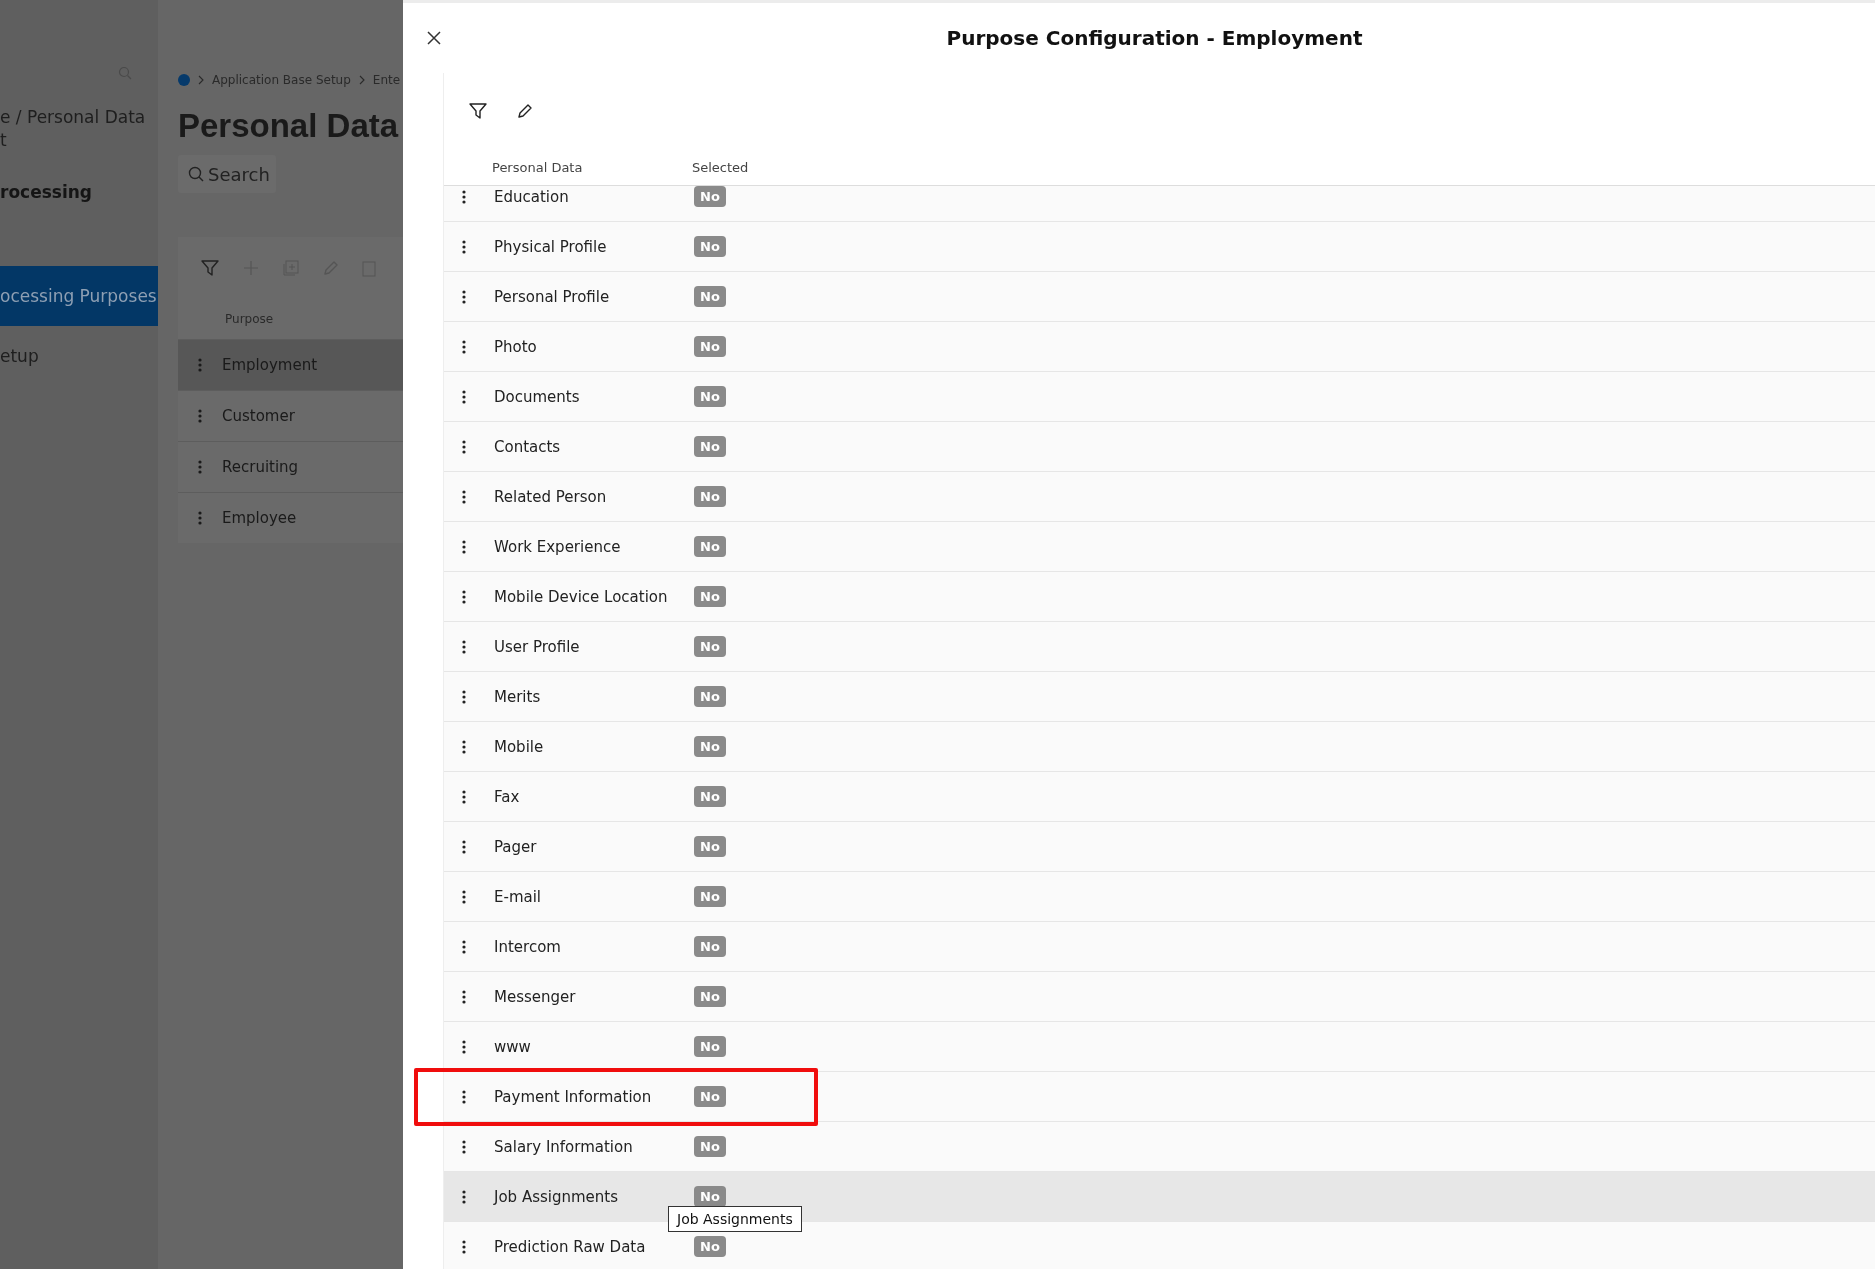 This screenshot has height=1269, width=1875. What do you see at coordinates (532, 196) in the screenshot?
I see `table-cell-text: Education` at bounding box center [532, 196].